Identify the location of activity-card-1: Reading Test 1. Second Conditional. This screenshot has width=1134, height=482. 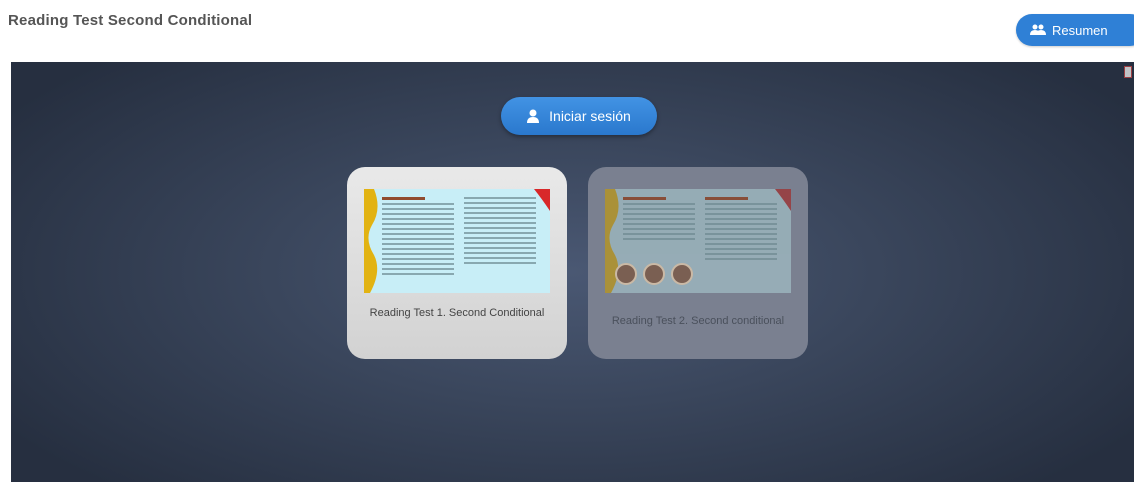
(457, 263).